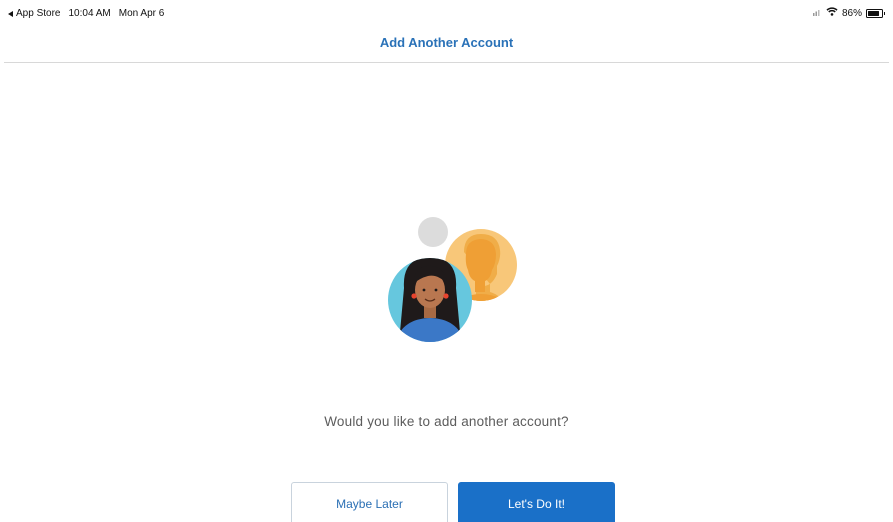  Describe the element at coordinates (817, 13) in the screenshot. I see `signal-icon` at that location.